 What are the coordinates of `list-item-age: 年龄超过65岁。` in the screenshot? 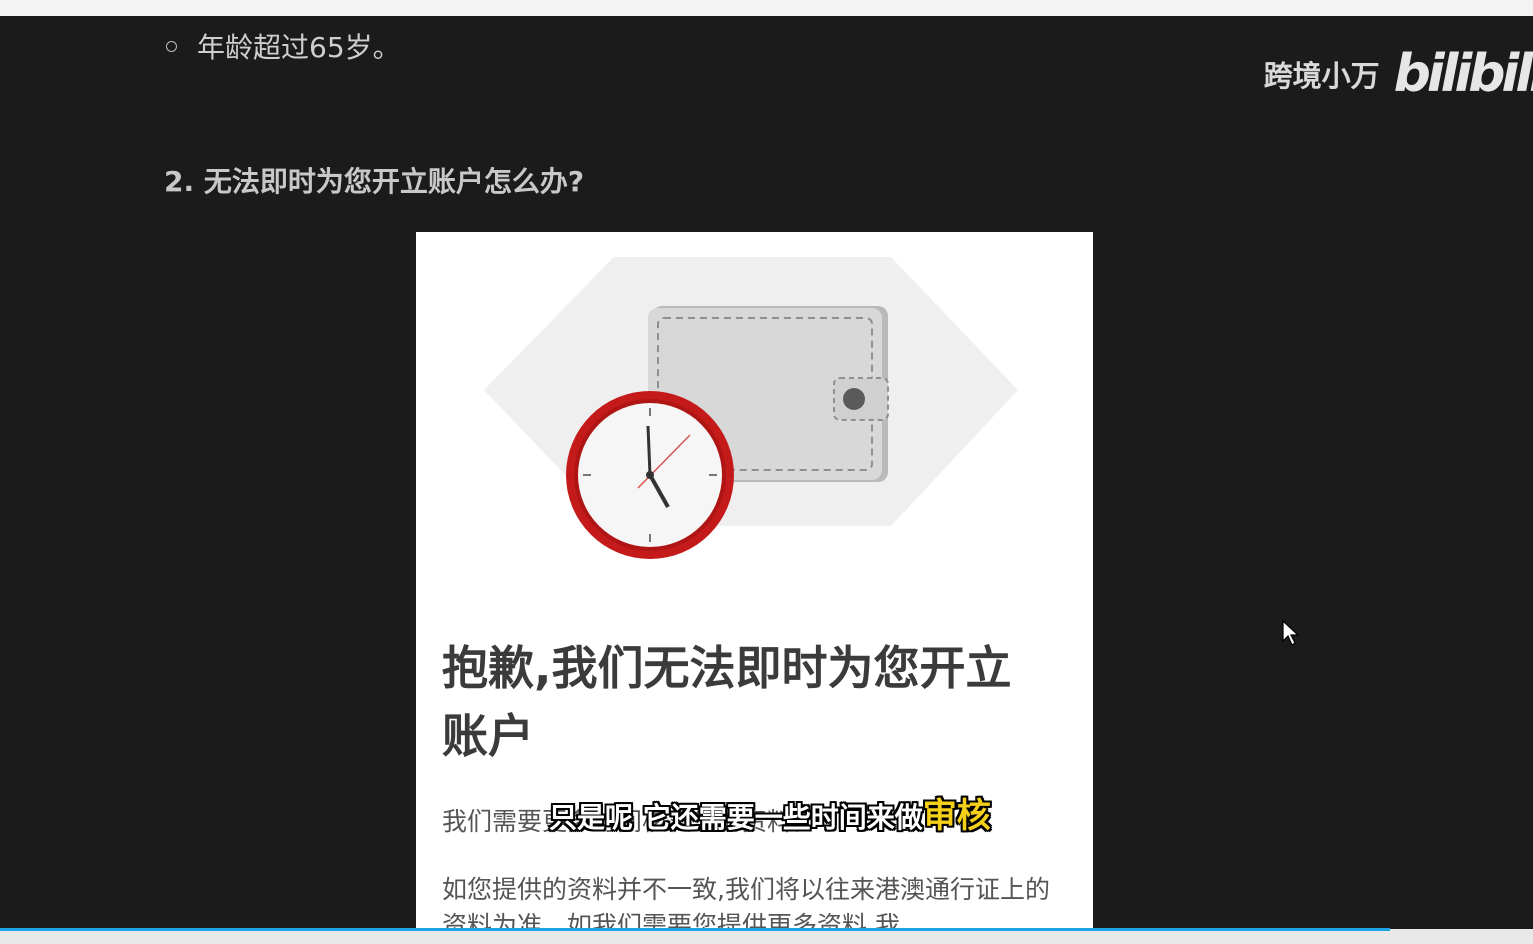 It's located at (283, 46).